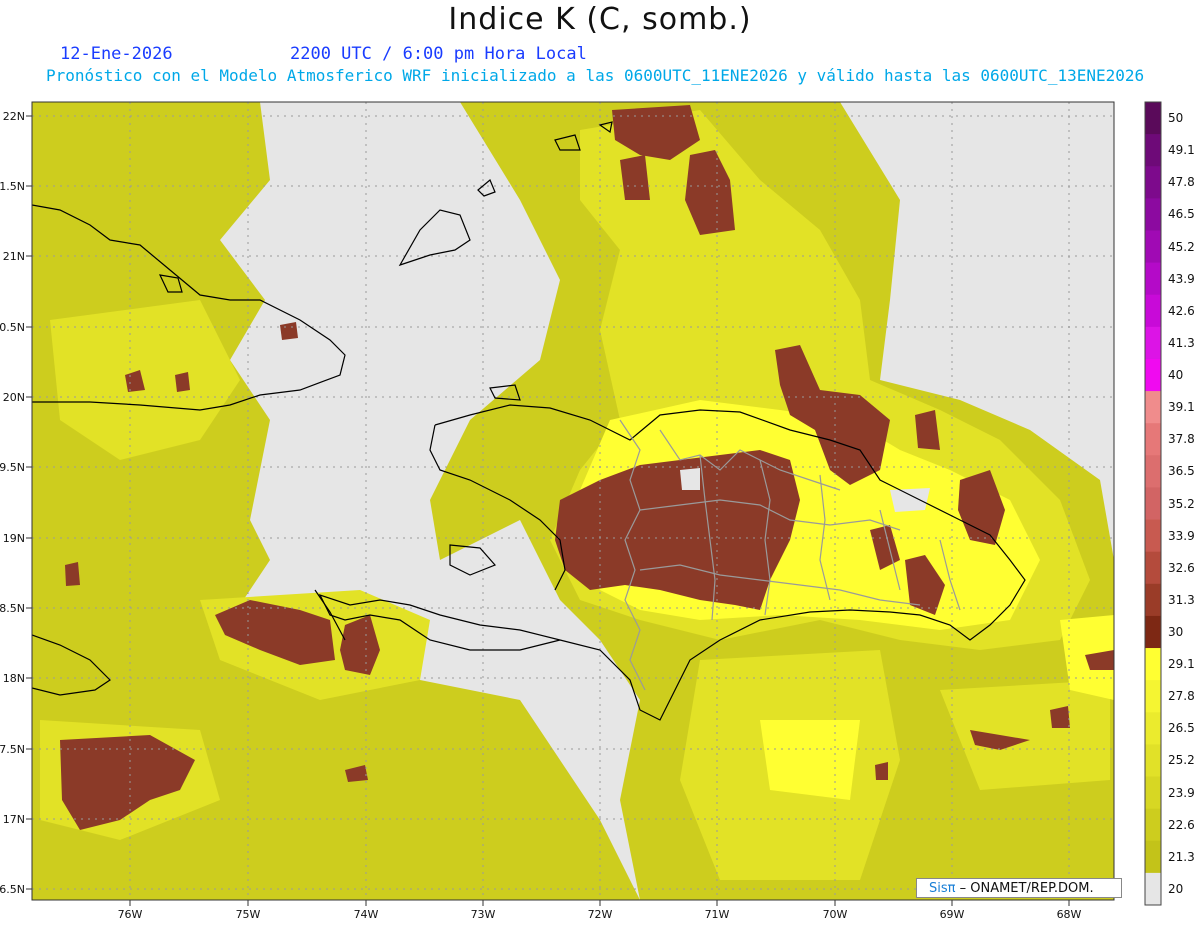 This screenshot has height=927, width=1200. Describe the element at coordinates (14, 678) in the screenshot. I see `lat-label: 18N` at that location.